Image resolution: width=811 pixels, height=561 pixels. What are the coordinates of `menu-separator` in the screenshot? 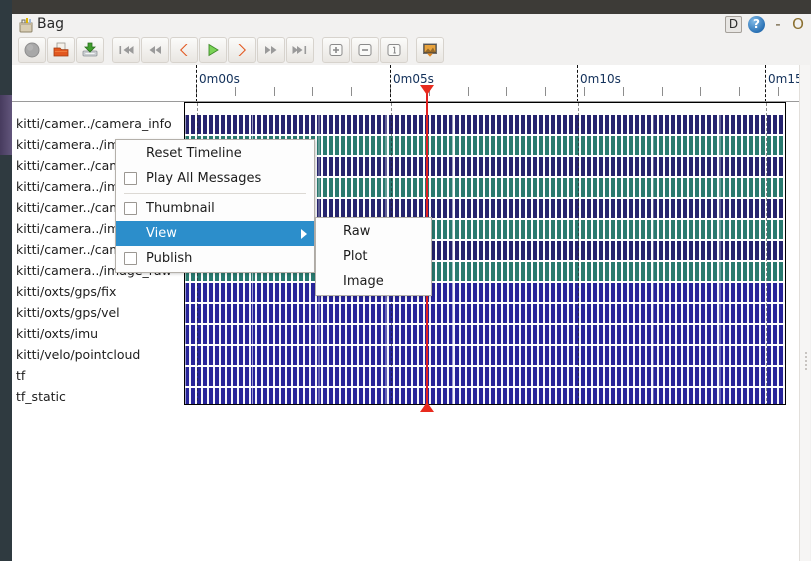 It's located at (215, 193).